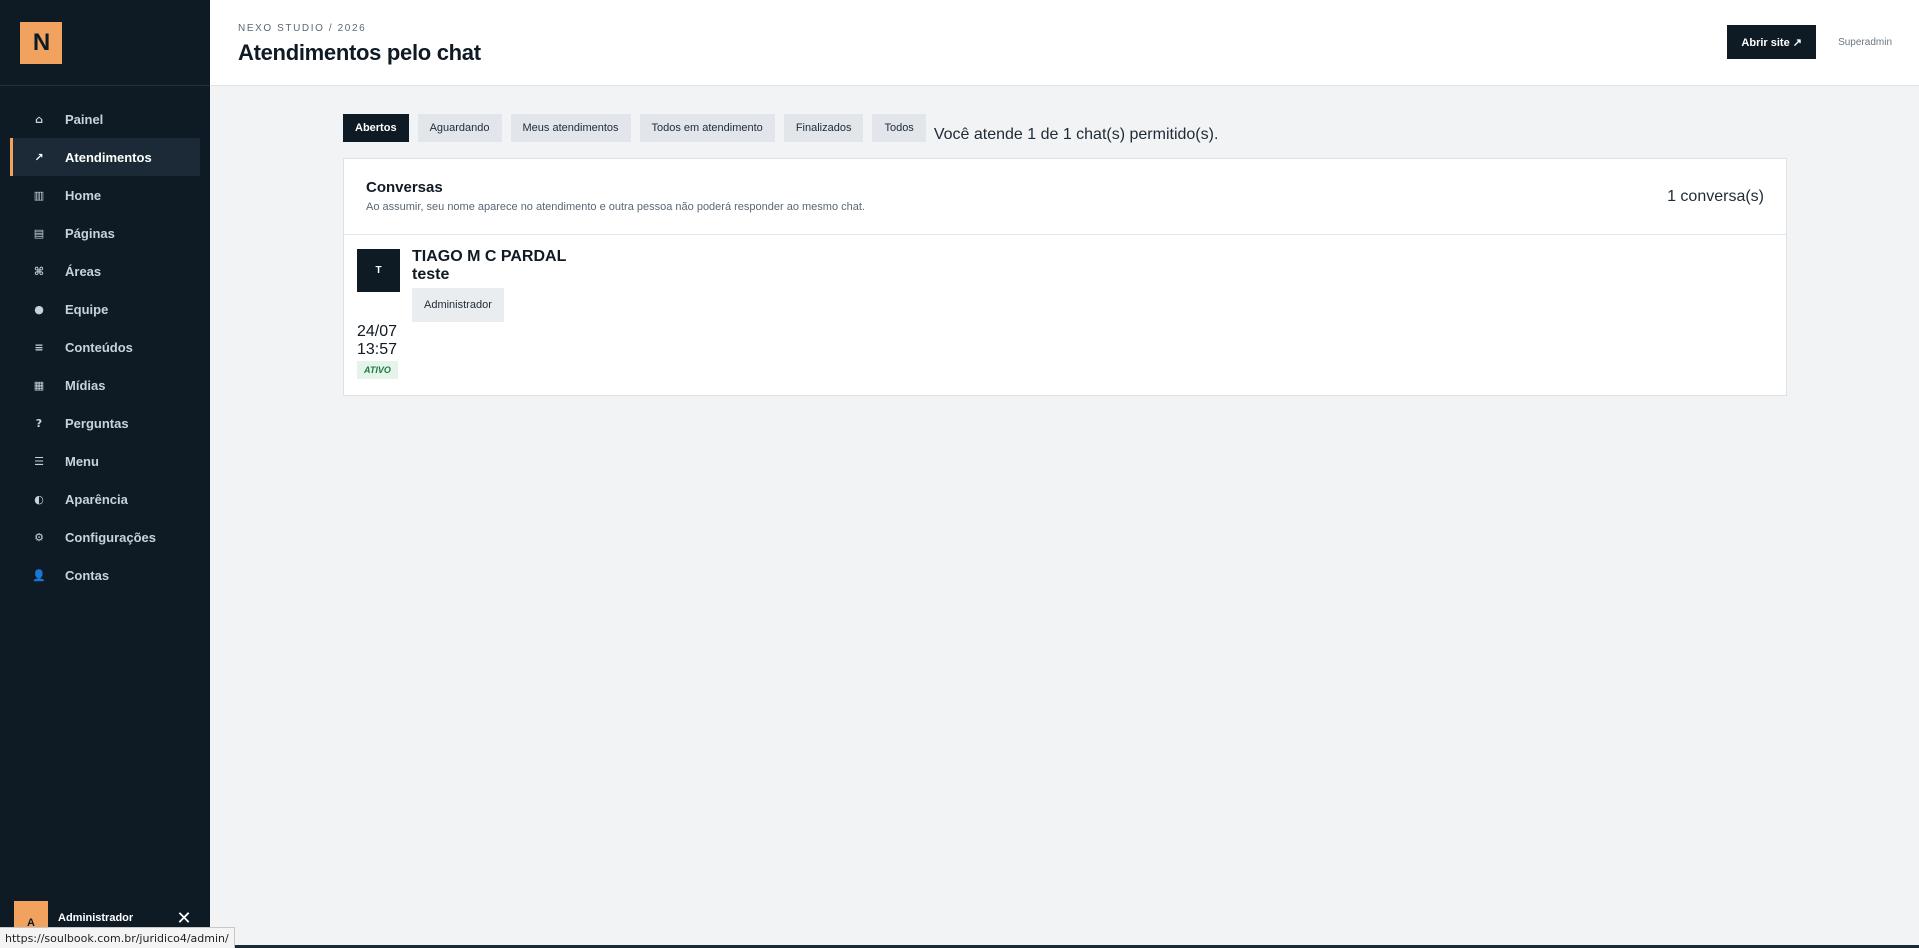 Image resolution: width=1919 pixels, height=948 pixels. Describe the element at coordinates (489, 257) in the screenshot. I see `contact-name: TIAGO M C PARDAL` at that location.